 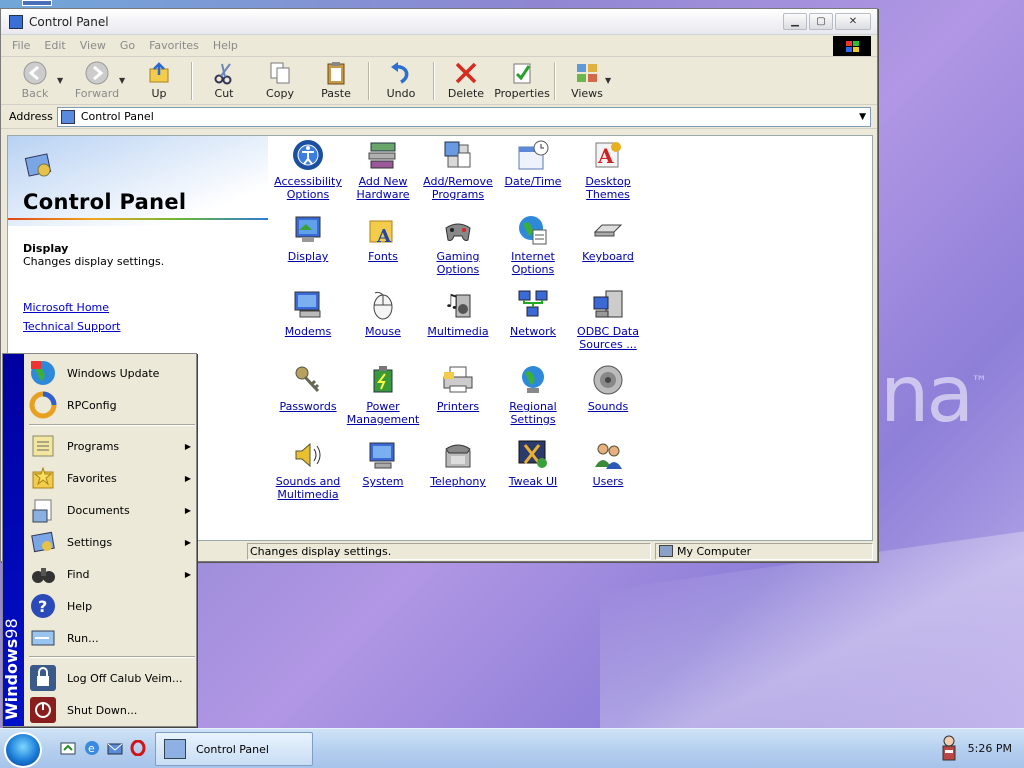 I want to click on back-dropdown-icon: ▼, so click(x=62, y=80).